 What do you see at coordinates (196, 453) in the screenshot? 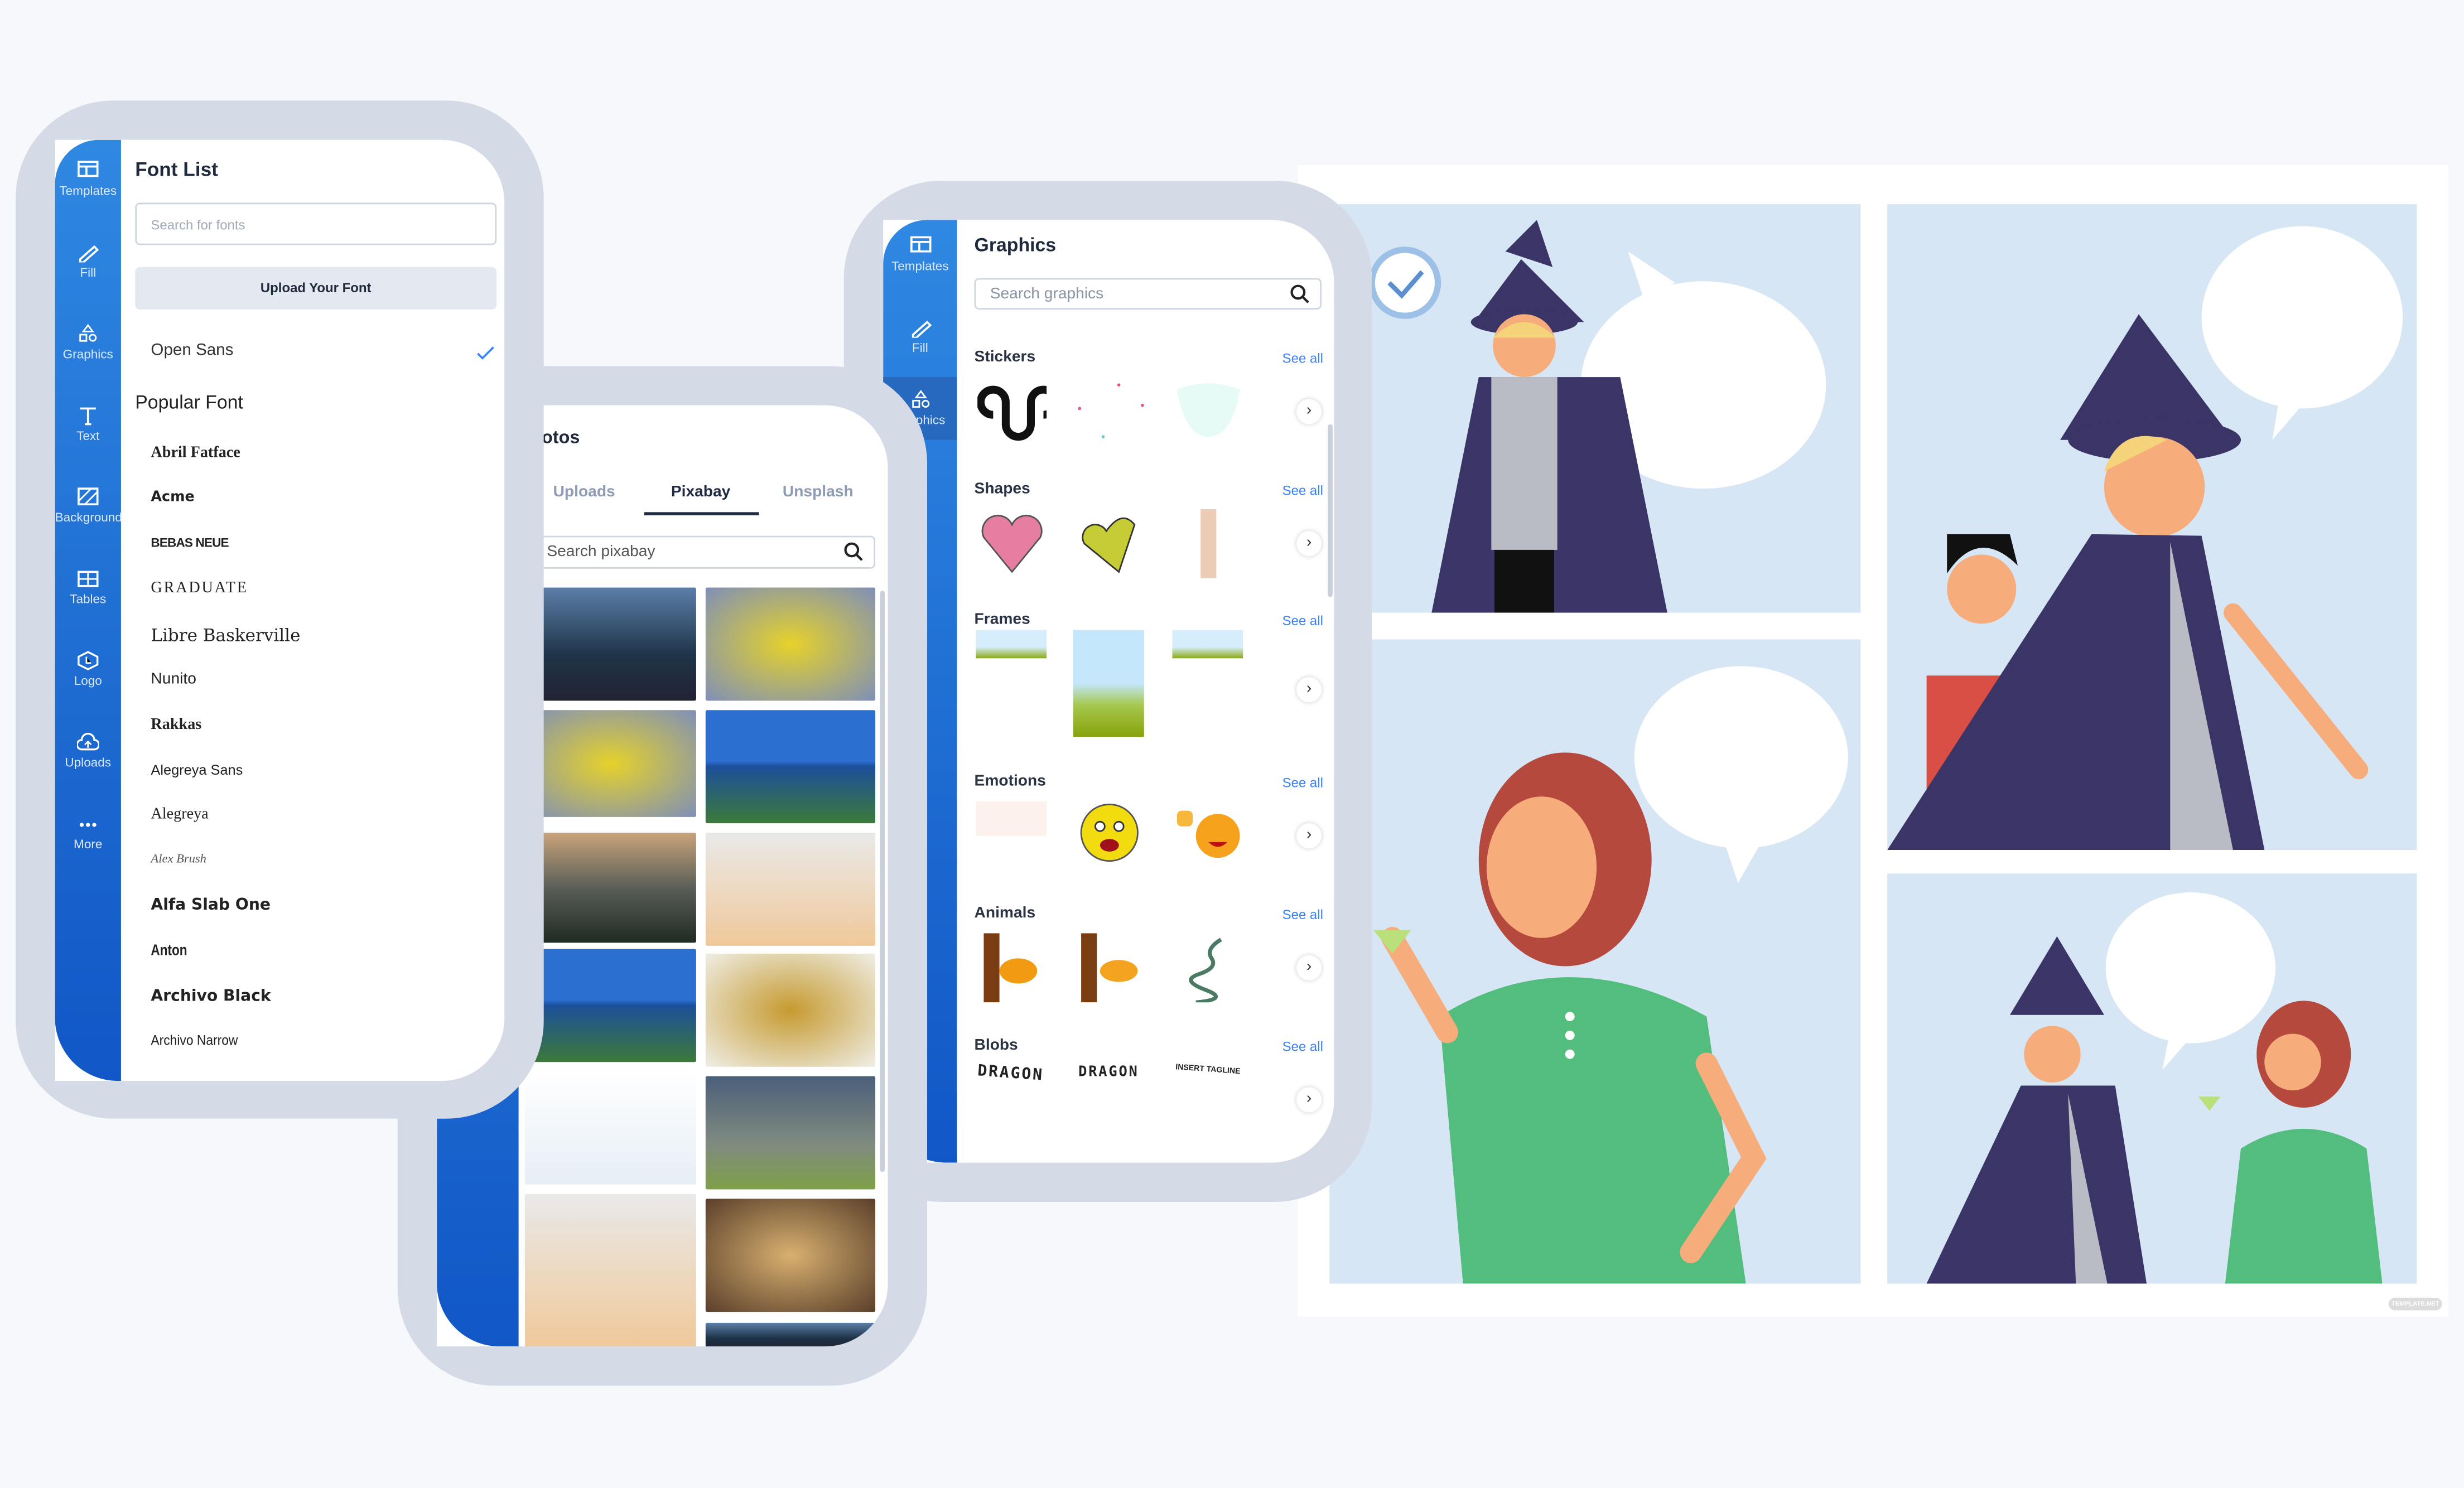
I see `font-option: Abril Fatface` at bounding box center [196, 453].